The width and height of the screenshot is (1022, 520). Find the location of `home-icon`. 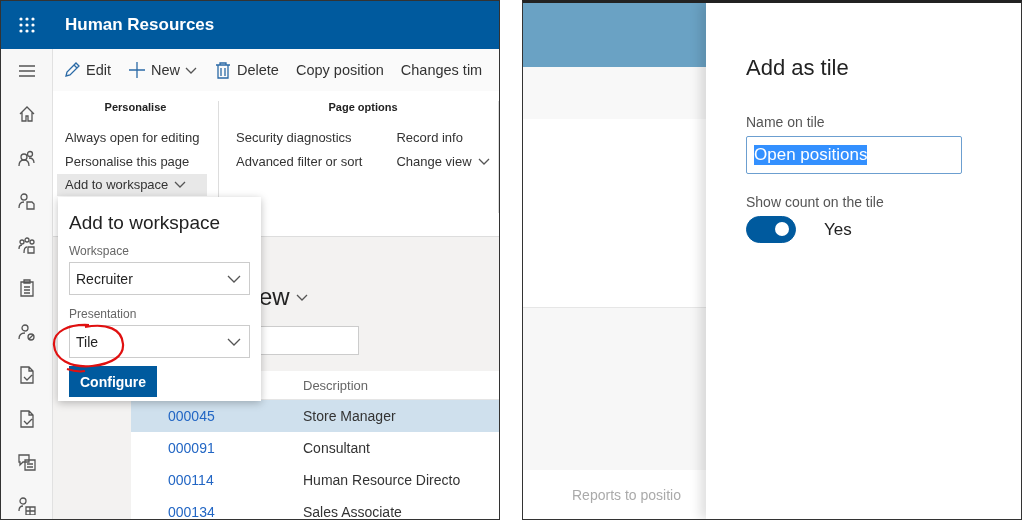

home-icon is located at coordinates (26, 114).